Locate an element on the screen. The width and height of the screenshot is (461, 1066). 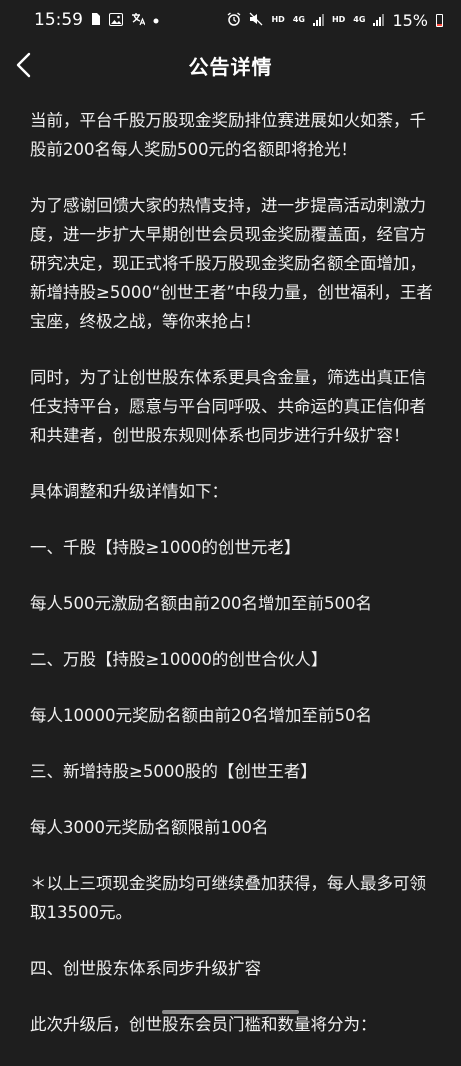
paragraph: 此次升级后，创世股东会员门槛和数量将分为： is located at coordinates (203, 1024).